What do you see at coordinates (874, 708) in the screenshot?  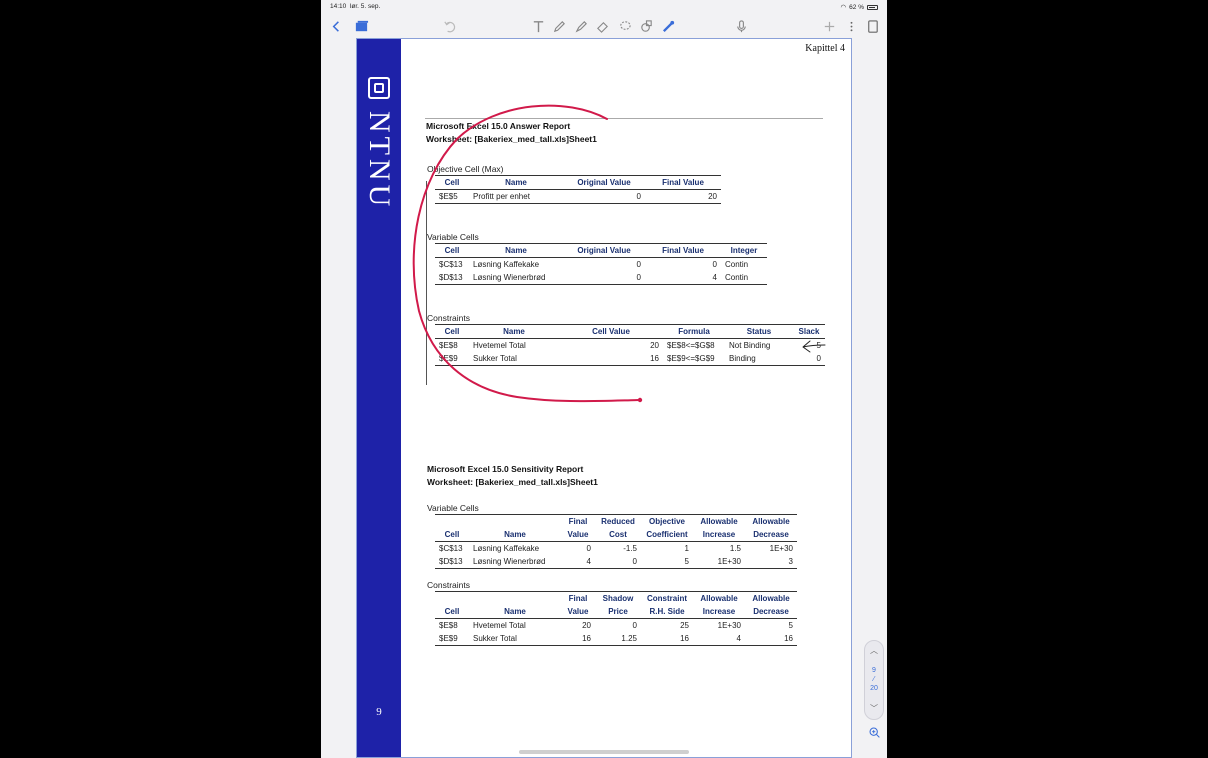 I see `chevron-down-icon: ﹀` at bounding box center [874, 708].